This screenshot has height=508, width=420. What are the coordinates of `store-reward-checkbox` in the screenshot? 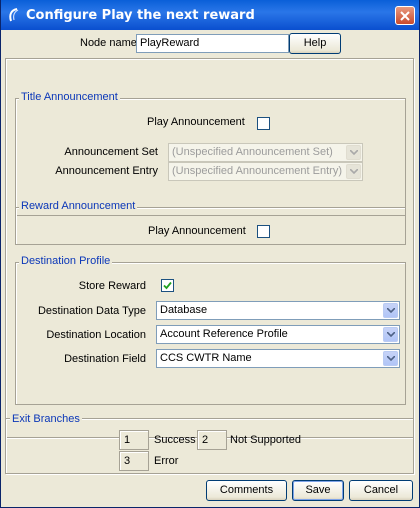 It's located at (167, 285).